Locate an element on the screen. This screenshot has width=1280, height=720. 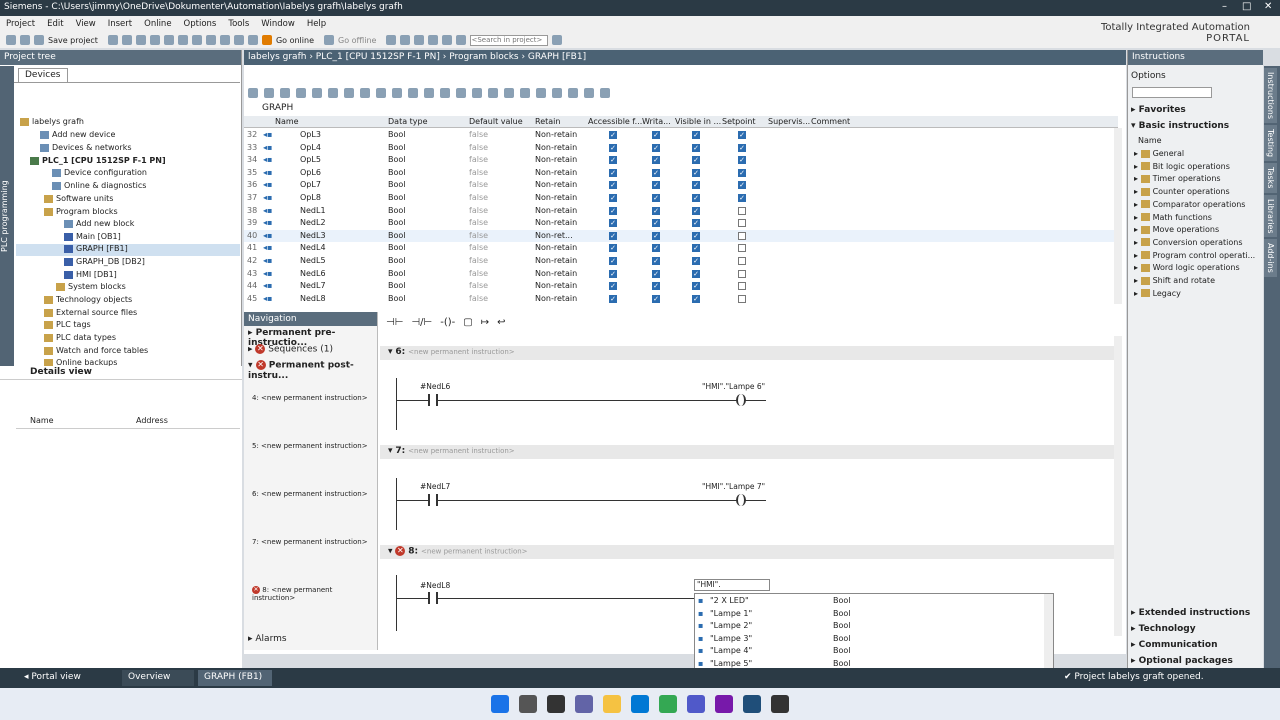
tag-name: NedL5 is located at coordinates (313, 260).